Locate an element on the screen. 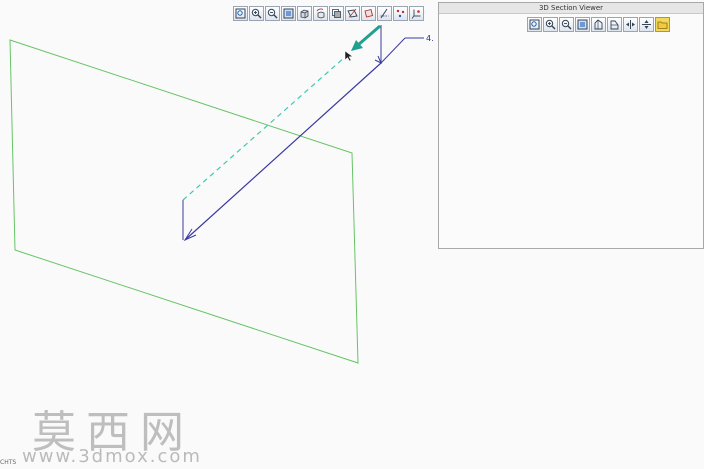 Image resolution: width=704 pixels, height=469 pixels. status-text: CHTS is located at coordinates (8, 462).